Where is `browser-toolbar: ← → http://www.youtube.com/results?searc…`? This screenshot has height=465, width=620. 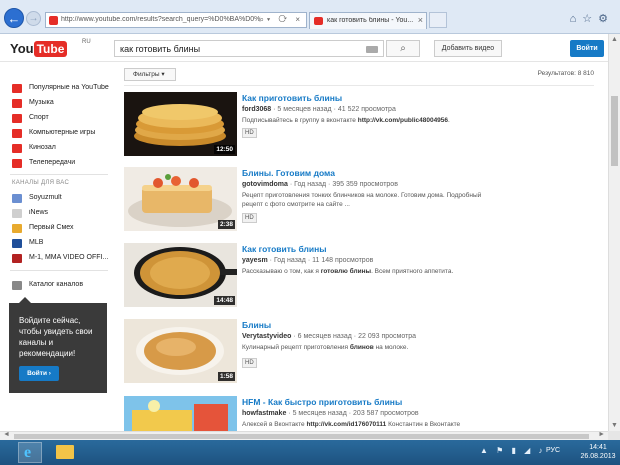
browser-toolbar: ← → http://www.youtube.com/results?searc… is located at coordinates (310, 17).